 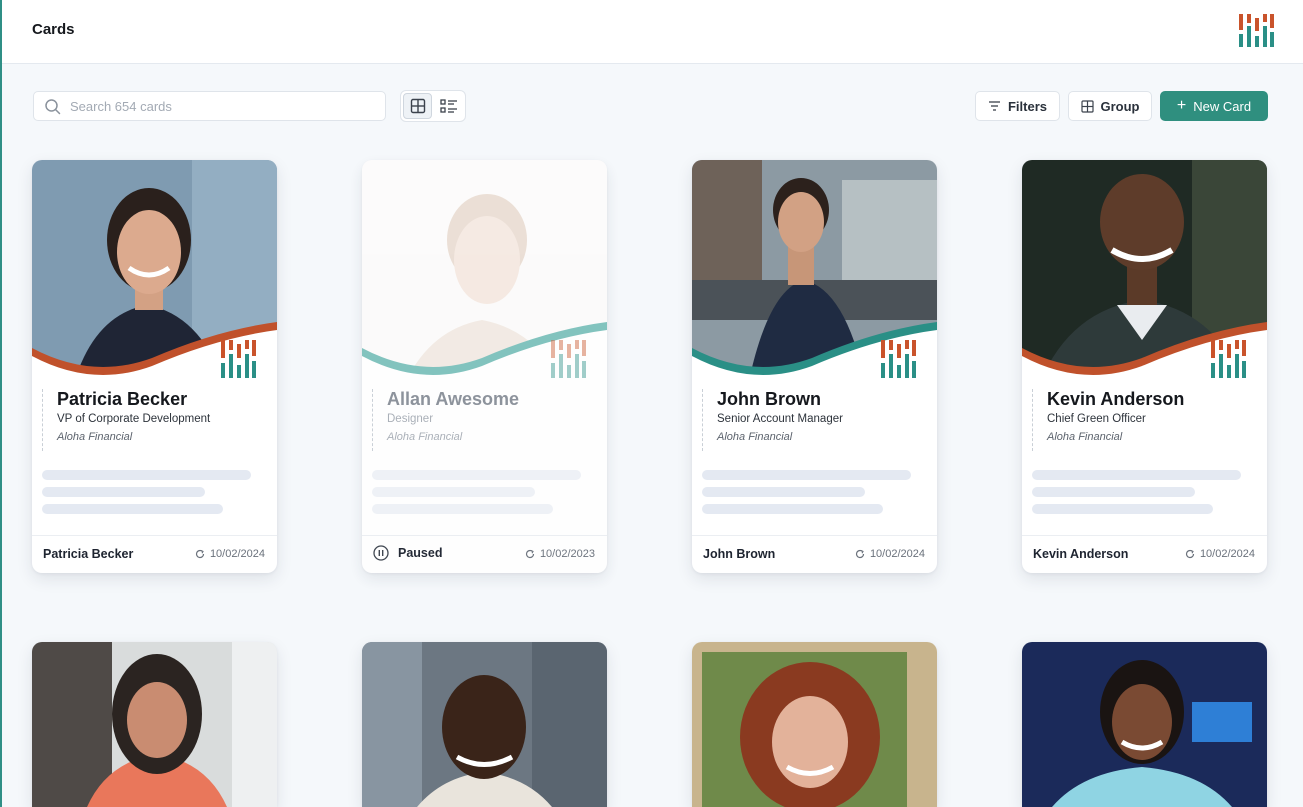 What do you see at coordinates (122, 399) in the screenshot?
I see `card-name: Patricia Becker` at bounding box center [122, 399].